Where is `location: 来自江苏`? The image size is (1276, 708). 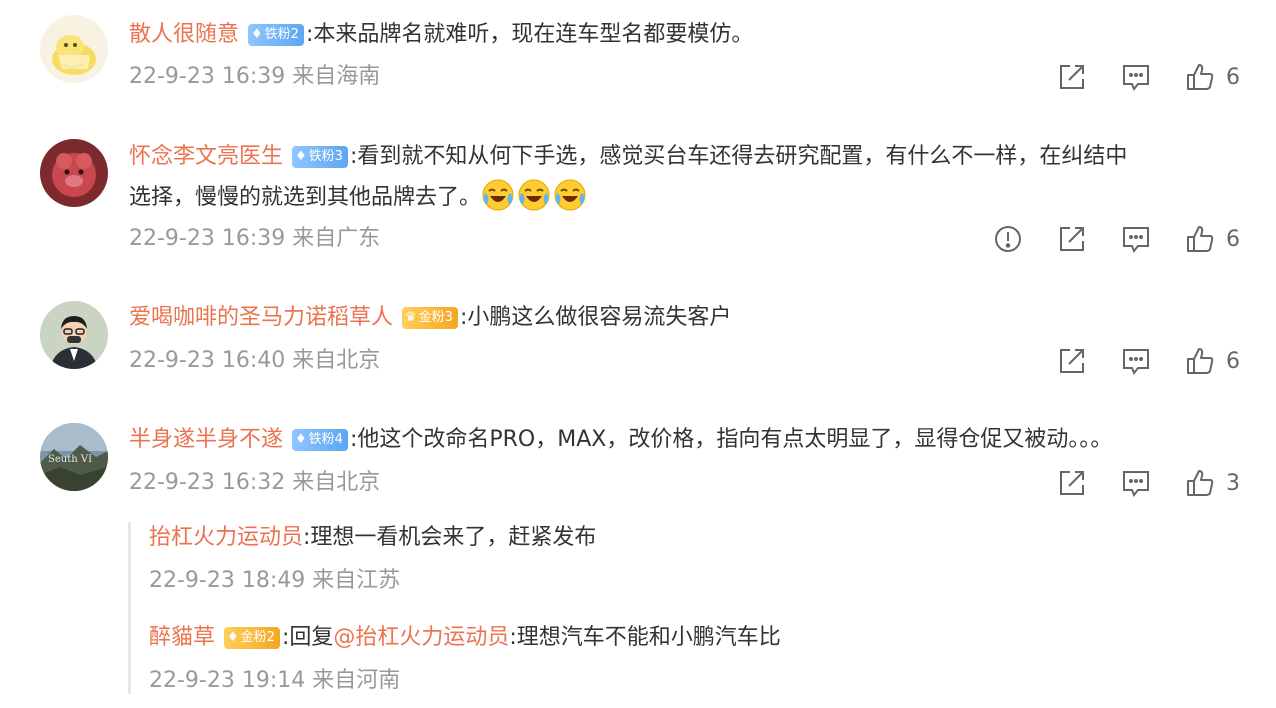 location: 来自江苏 is located at coordinates (356, 580).